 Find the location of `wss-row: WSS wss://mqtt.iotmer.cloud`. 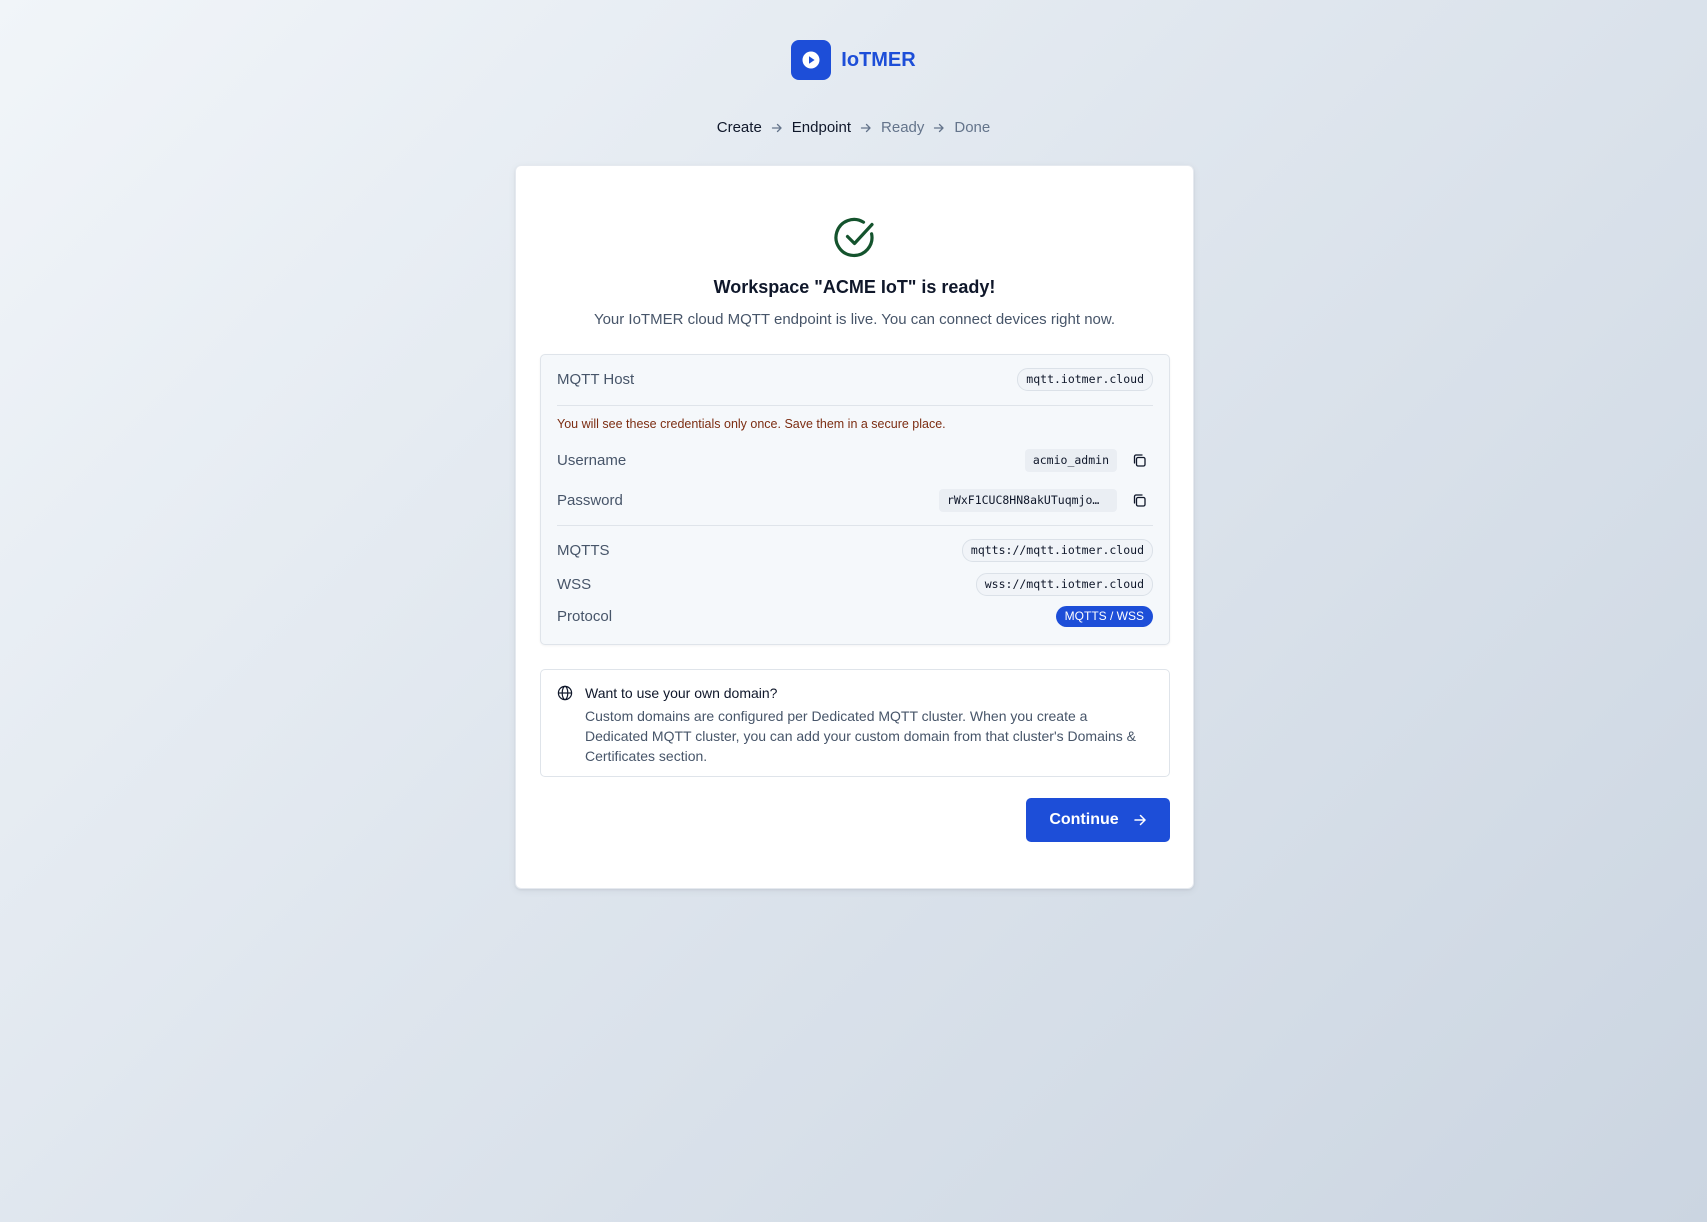

wss-row: WSS wss://mqtt.iotmer.cloud is located at coordinates (855, 584).